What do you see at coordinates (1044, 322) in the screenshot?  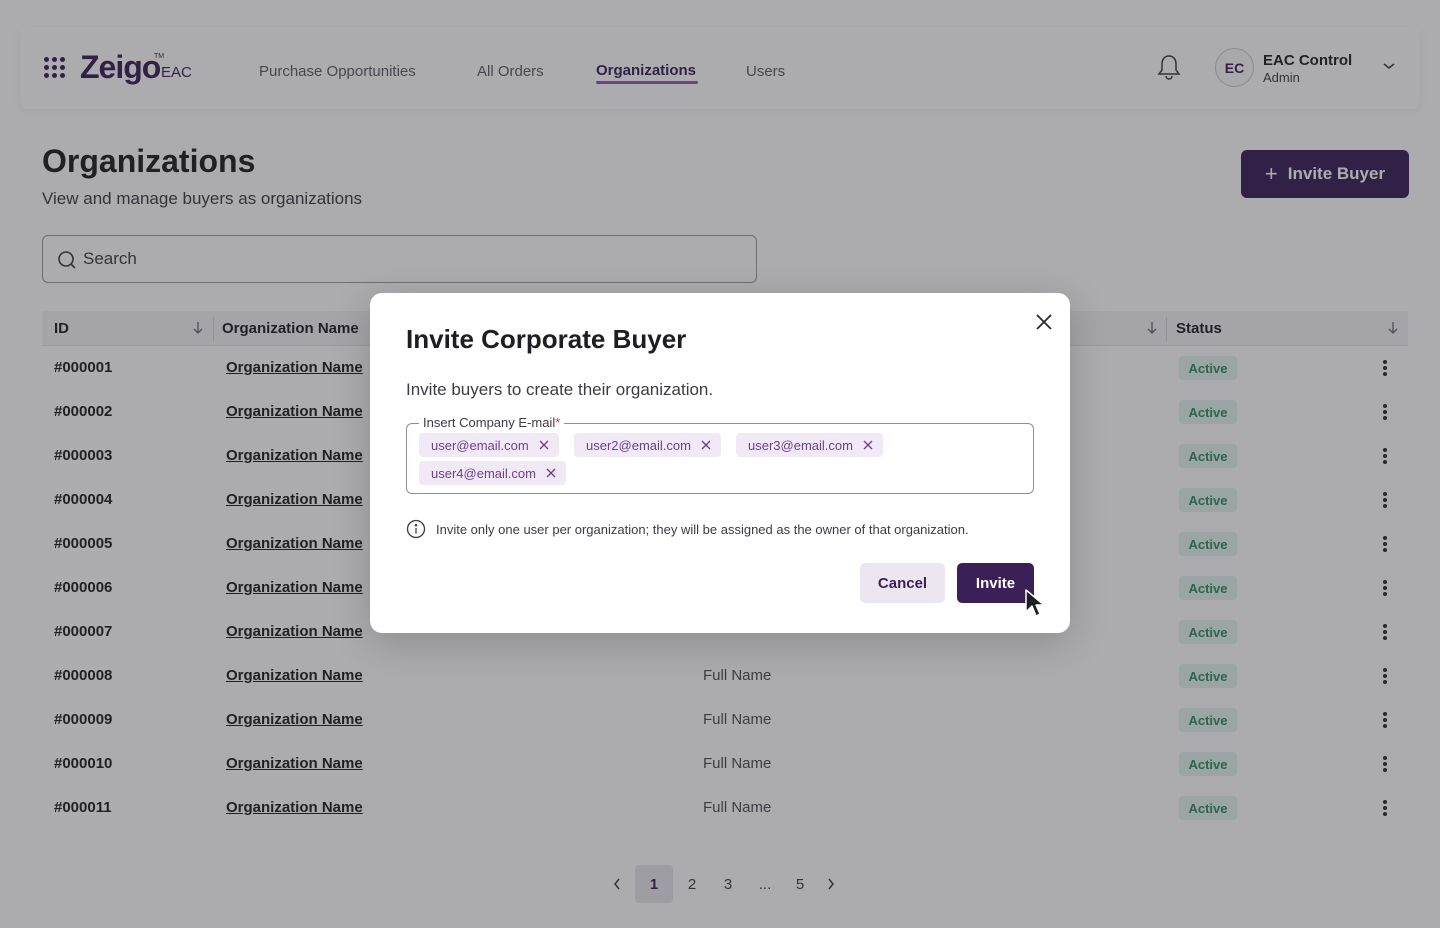 I see `close-icon` at bounding box center [1044, 322].